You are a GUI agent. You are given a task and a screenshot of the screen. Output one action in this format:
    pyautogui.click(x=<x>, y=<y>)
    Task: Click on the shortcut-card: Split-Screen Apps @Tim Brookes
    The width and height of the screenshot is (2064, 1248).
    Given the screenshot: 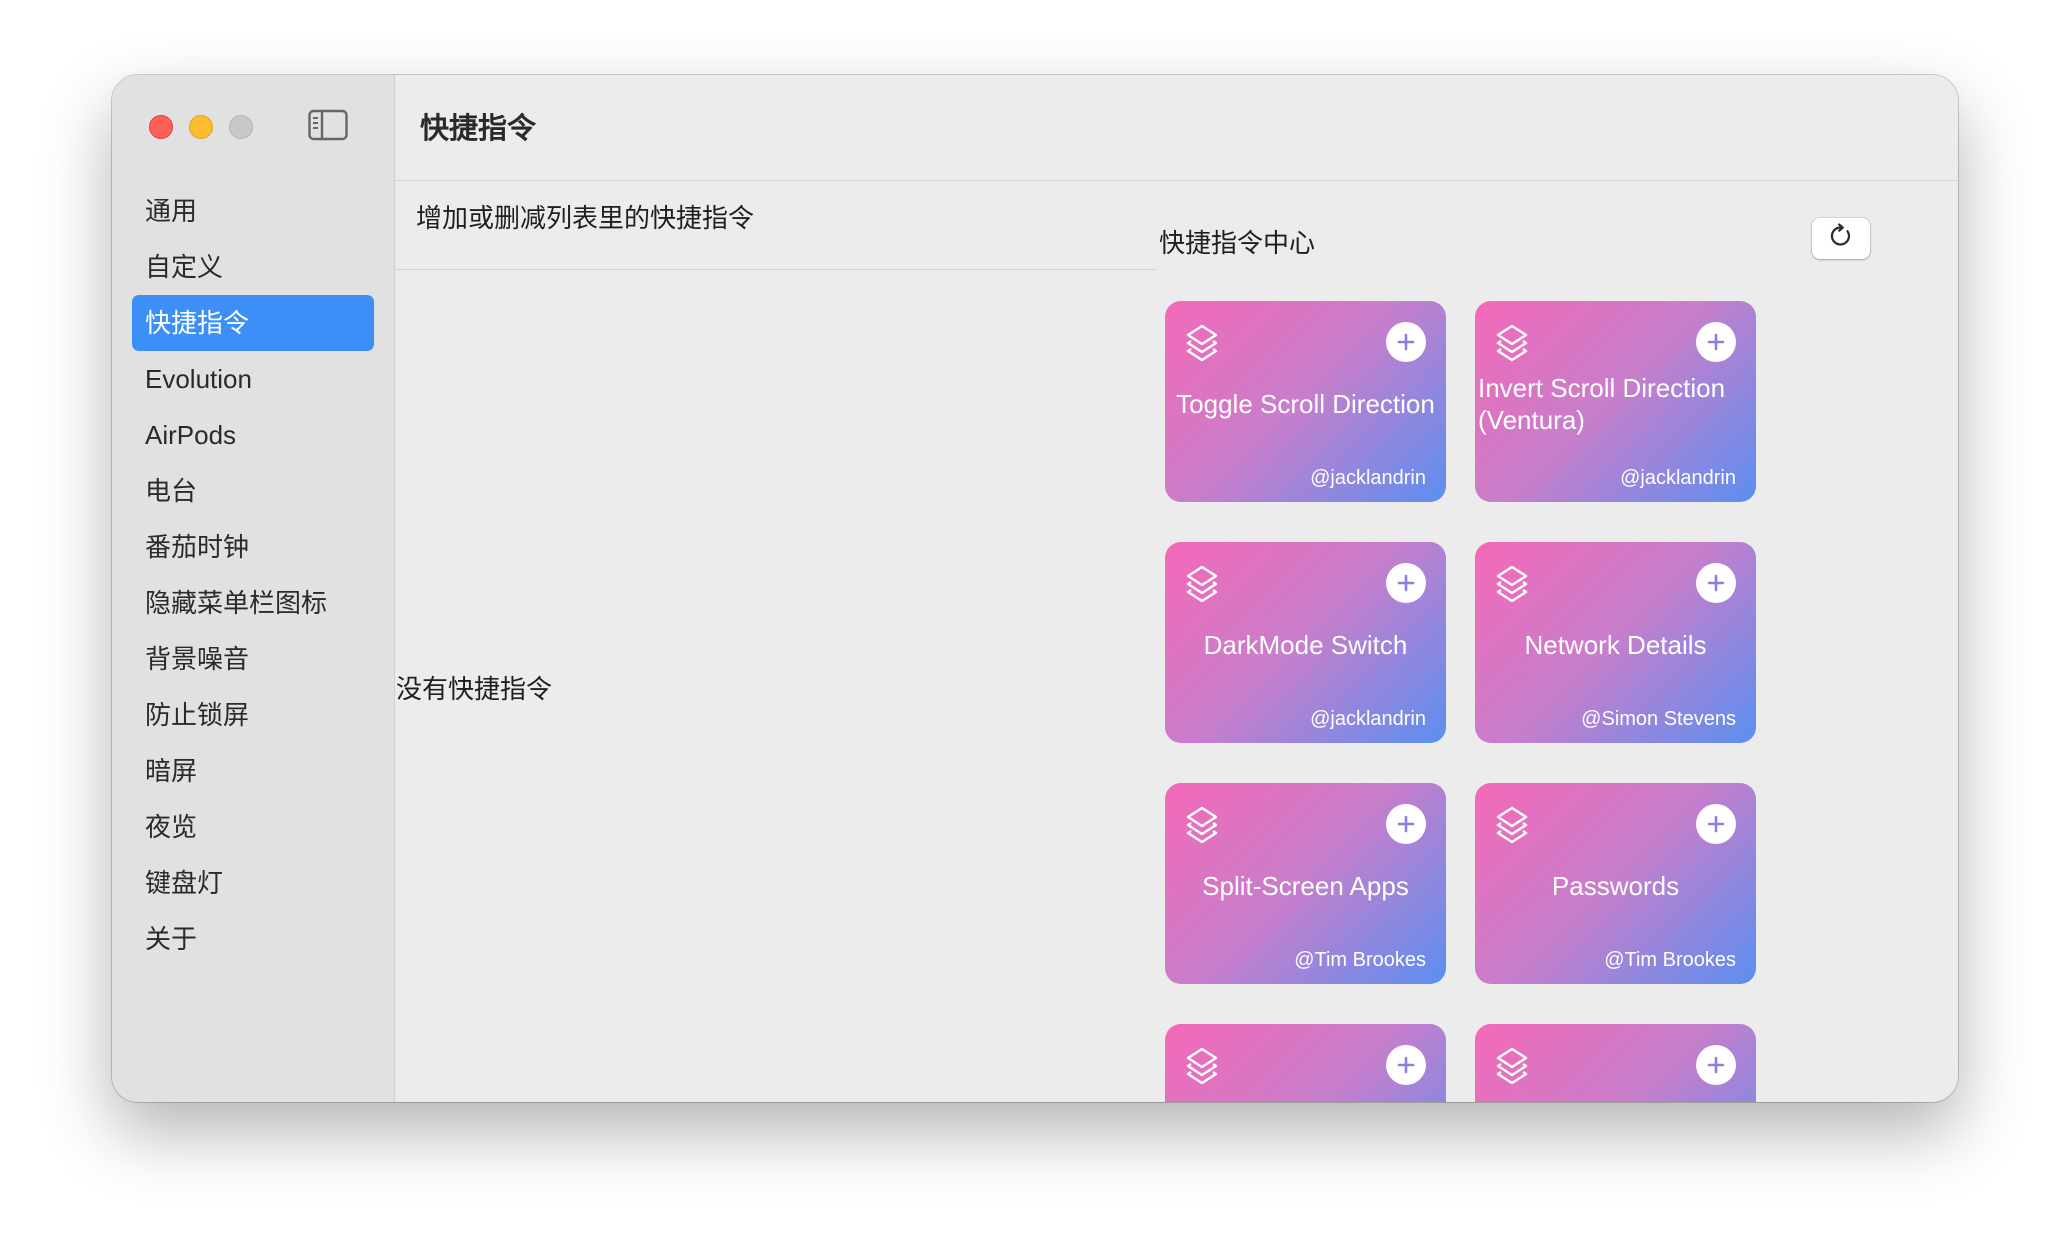 What is the action you would take?
    pyautogui.click(x=1305, y=883)
    